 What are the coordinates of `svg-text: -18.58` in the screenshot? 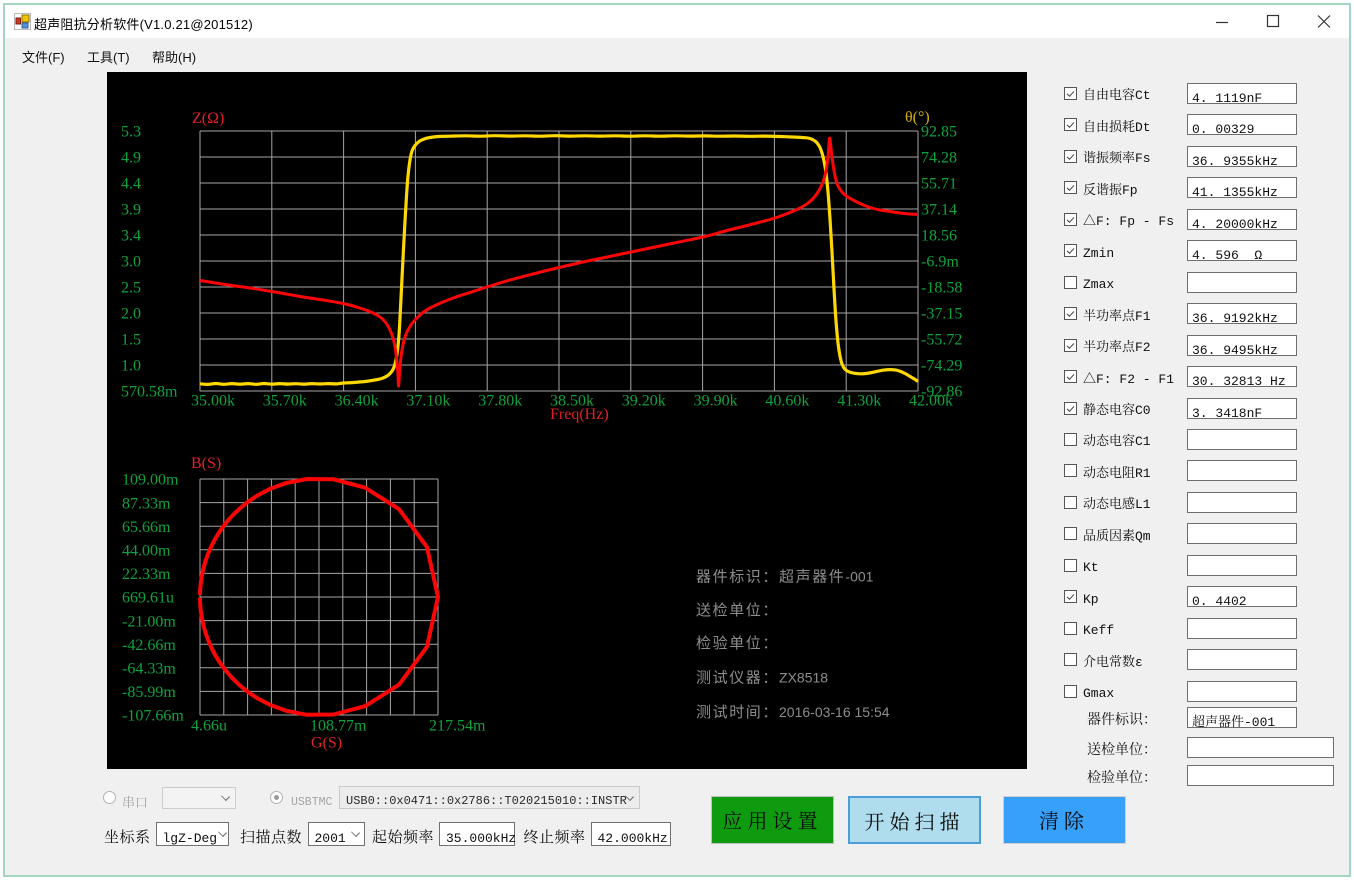 It's located at (941, 288).